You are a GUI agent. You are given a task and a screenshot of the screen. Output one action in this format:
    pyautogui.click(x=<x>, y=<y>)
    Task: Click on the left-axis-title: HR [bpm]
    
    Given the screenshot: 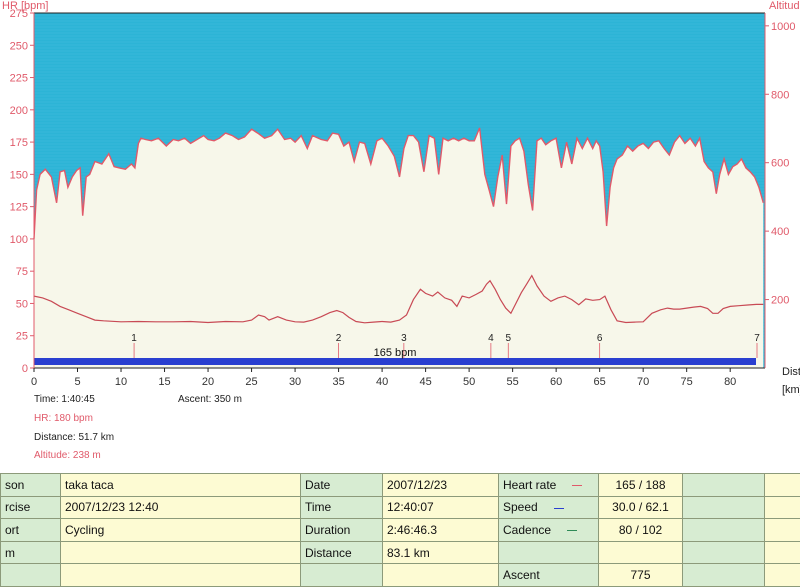 What is the action you would take?
    pyautogui.click(x=25, y=6)
    